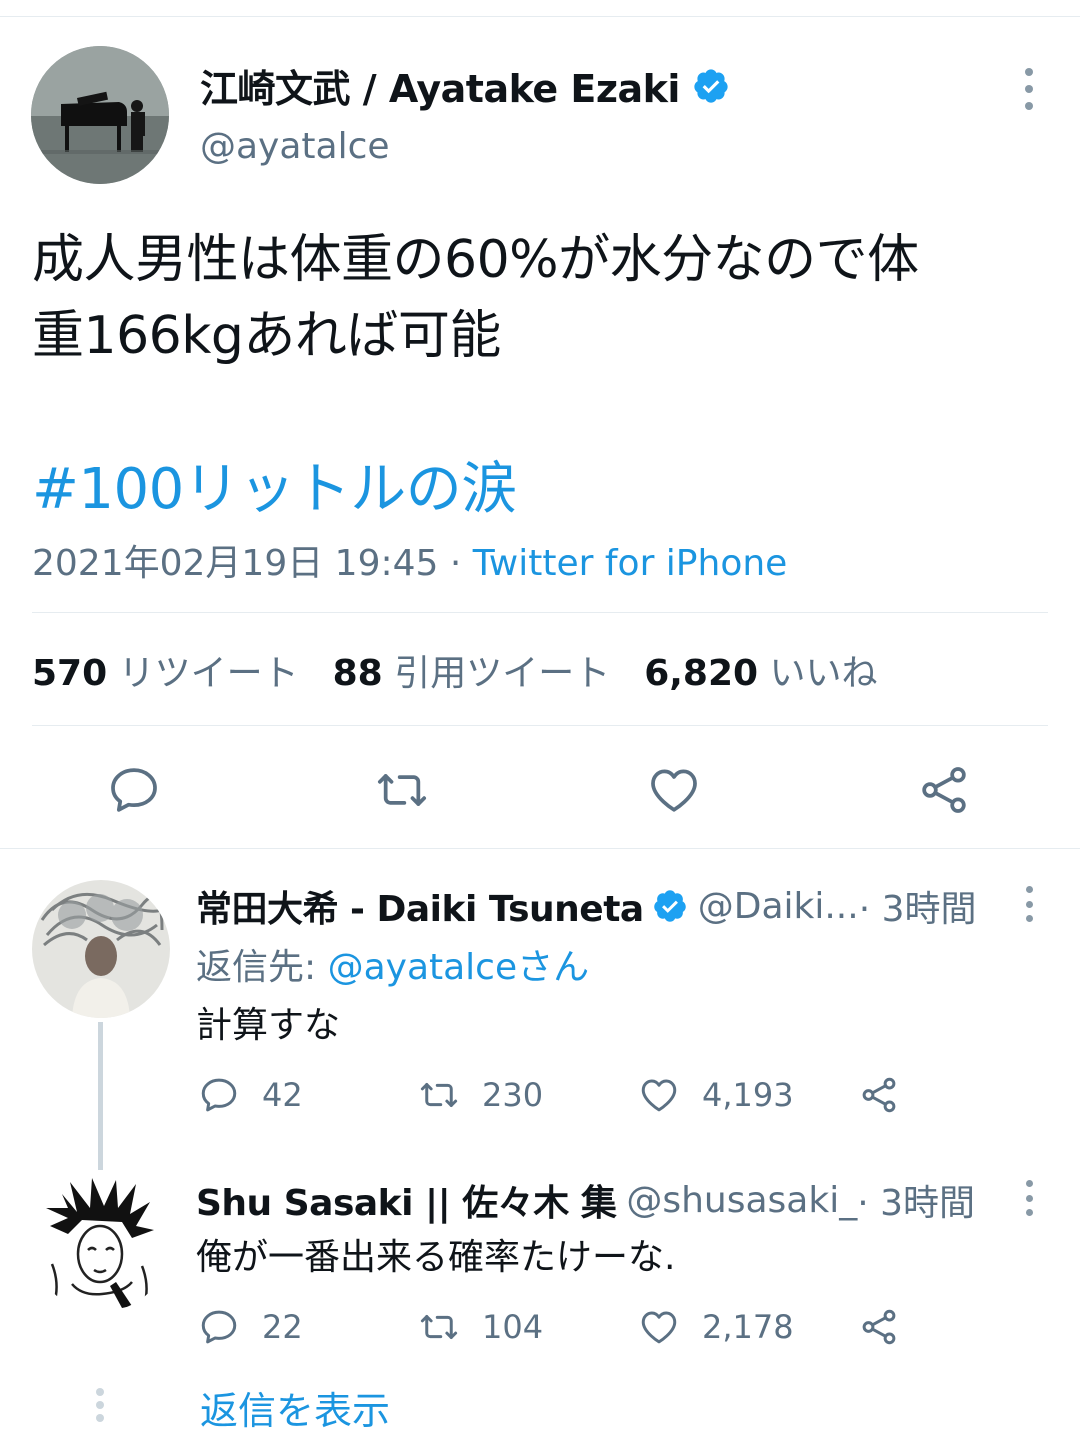 The width and height of the screenshot is (1080, 1445). What do you see at coordinates (748, 1327) in the screenshot?
I see `like-count: 2,178` at bounding box center [748, 1327].